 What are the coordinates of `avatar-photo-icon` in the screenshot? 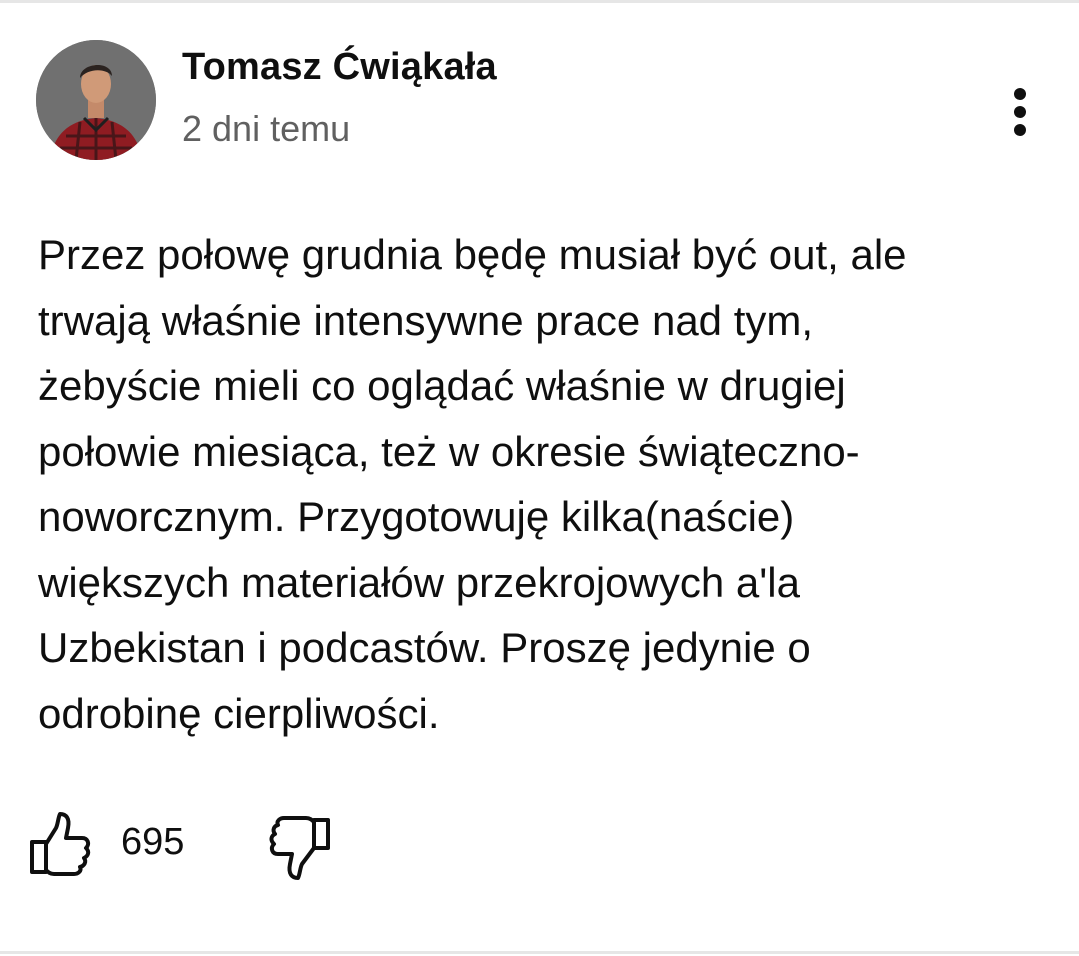 It's located at (96, 100).